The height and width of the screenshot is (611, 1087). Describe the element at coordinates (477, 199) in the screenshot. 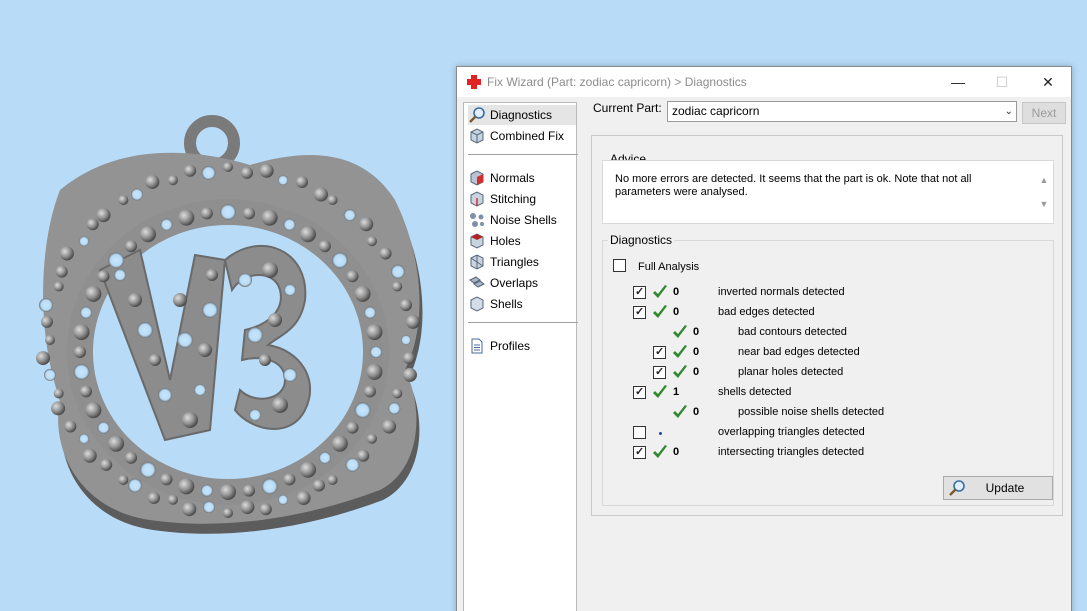

I see `stitching-icon` at that location.